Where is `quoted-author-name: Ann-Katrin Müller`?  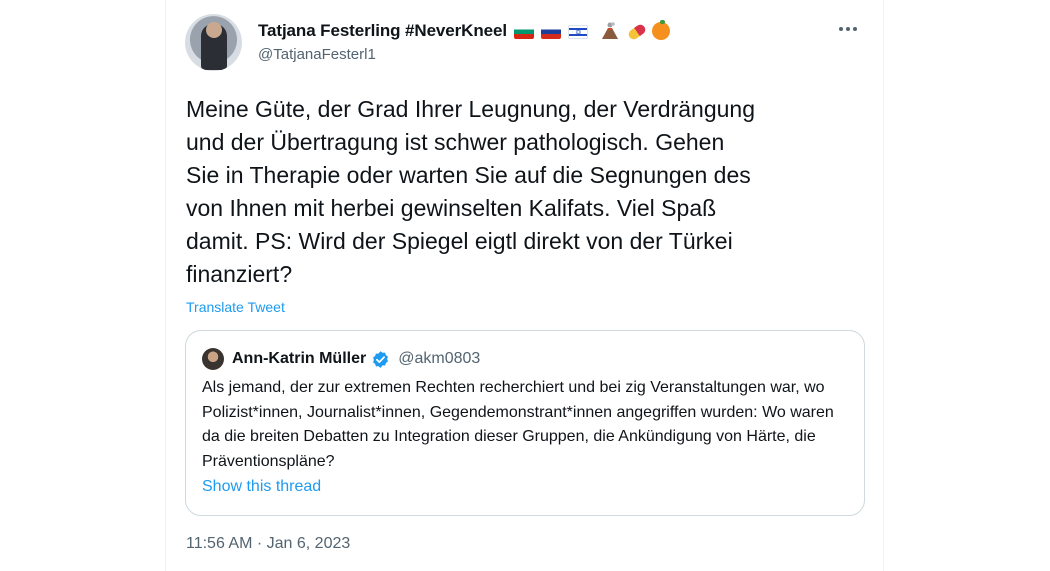
quoted-author-name: Ann-Katrin Müller is located at coordinates (299, 359).